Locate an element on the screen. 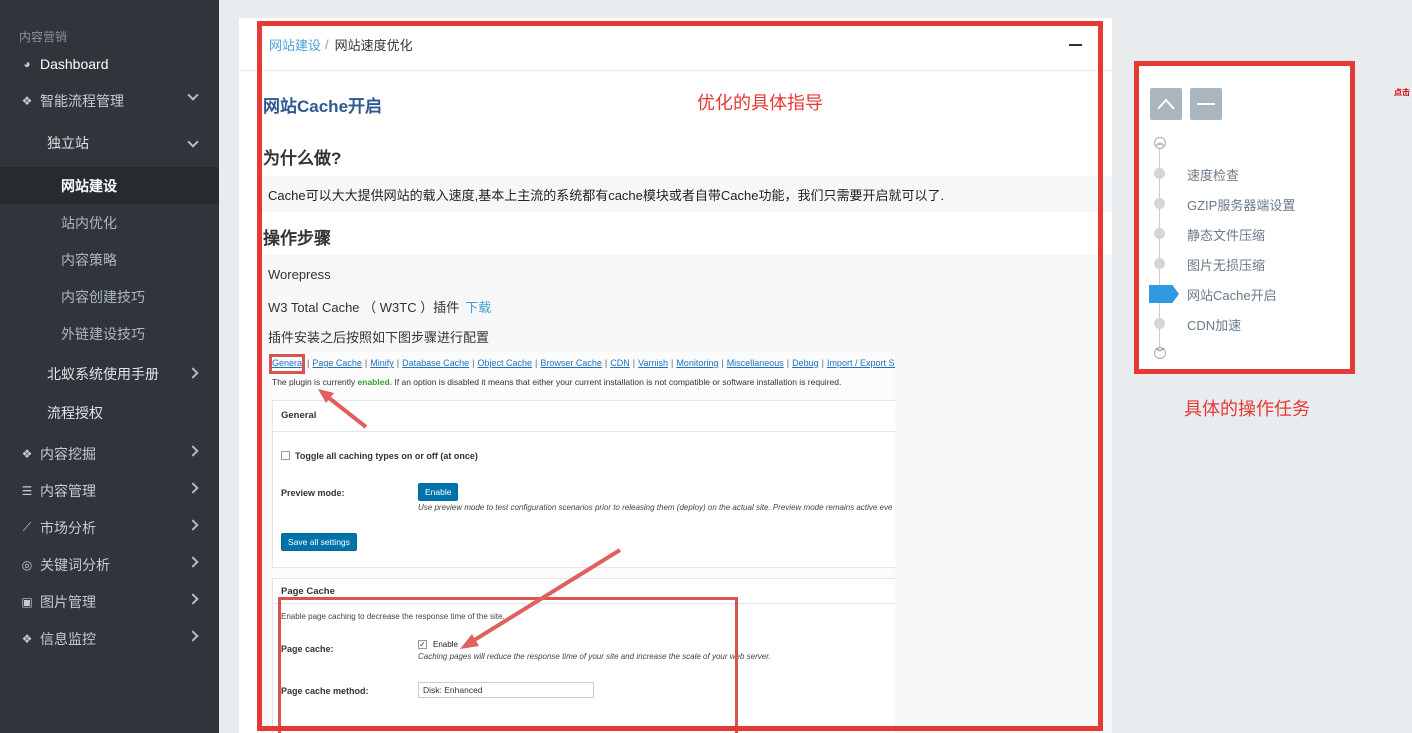 This screenshot has width=1412, height=733. dashboard-icon: ◕ is located at coordinates (27, 64).